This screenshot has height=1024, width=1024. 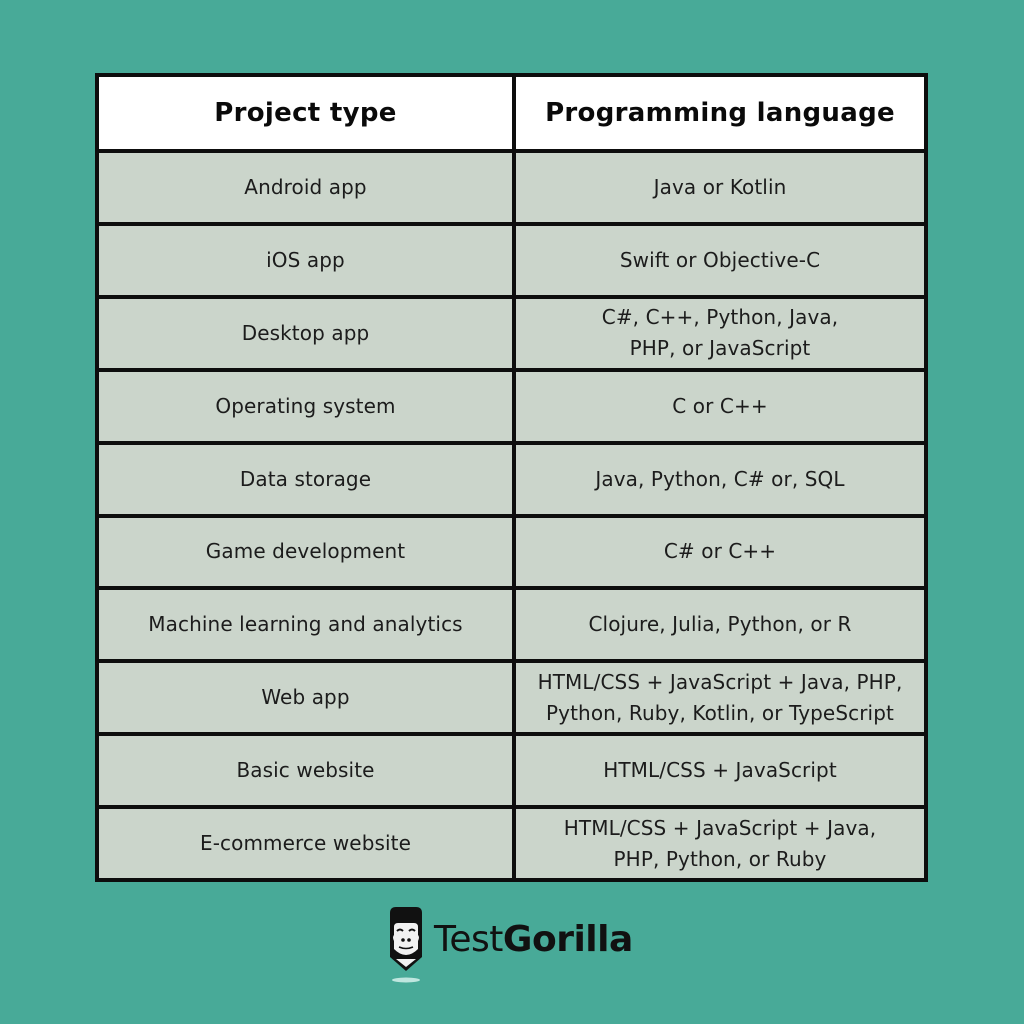 I want to click on table-cell-language: Swift or Objective-C, so click(x=720, y=260).